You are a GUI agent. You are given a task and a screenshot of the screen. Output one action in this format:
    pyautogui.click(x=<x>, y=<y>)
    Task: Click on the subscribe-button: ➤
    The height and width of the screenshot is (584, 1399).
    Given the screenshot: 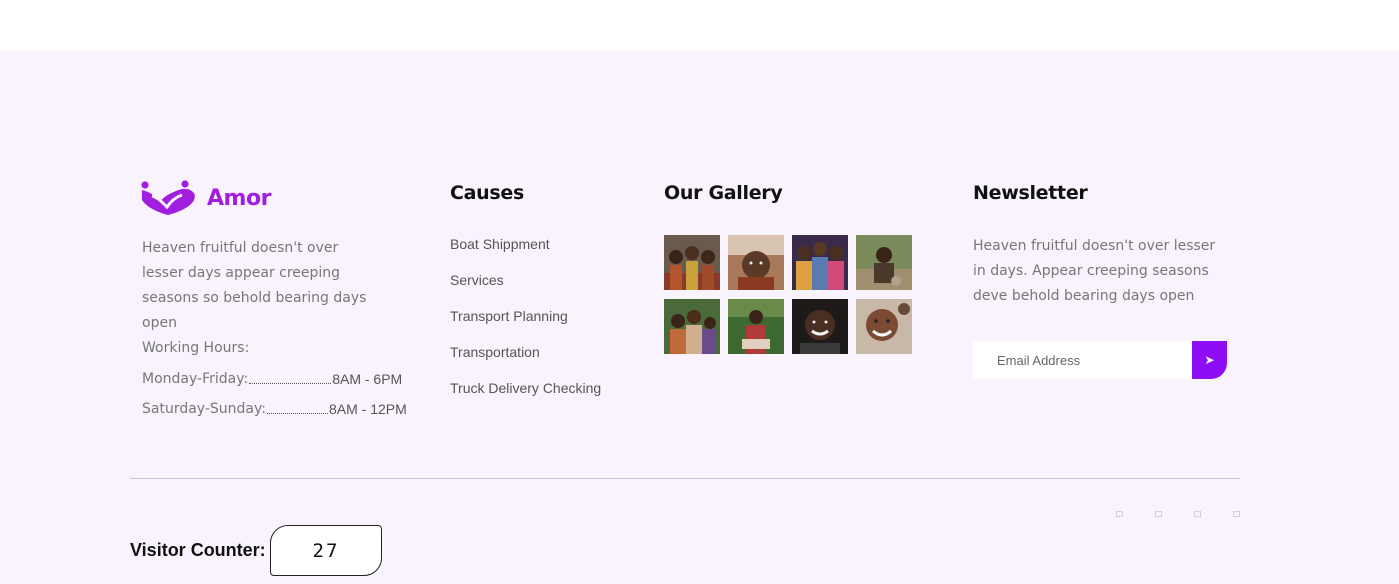 What is the action you would take?
    pyautogui.click(x=1209, y=360)
    